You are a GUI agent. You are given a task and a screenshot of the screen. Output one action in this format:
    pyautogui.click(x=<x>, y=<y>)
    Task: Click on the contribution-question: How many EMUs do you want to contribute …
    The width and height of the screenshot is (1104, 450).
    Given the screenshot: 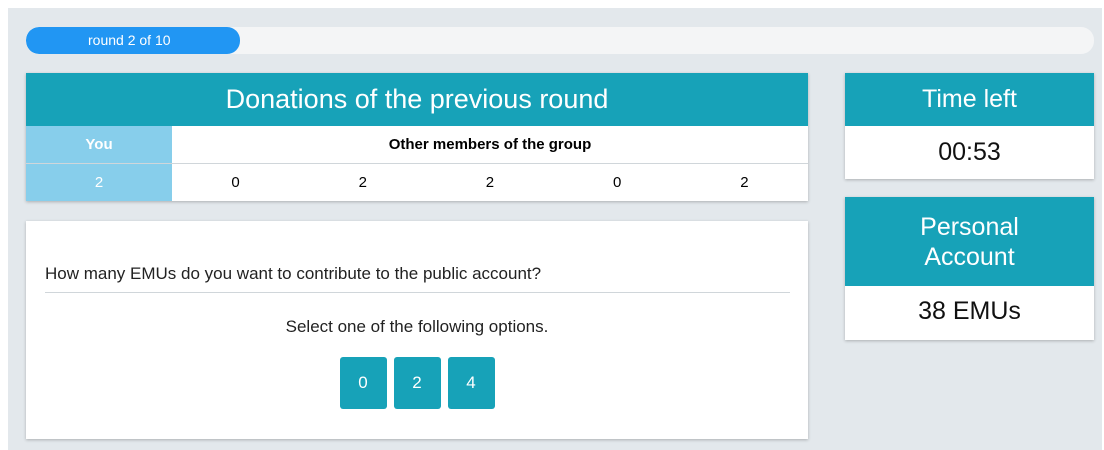 What is the action you would take?
    pyautogui.click(x=417, y=278)
    